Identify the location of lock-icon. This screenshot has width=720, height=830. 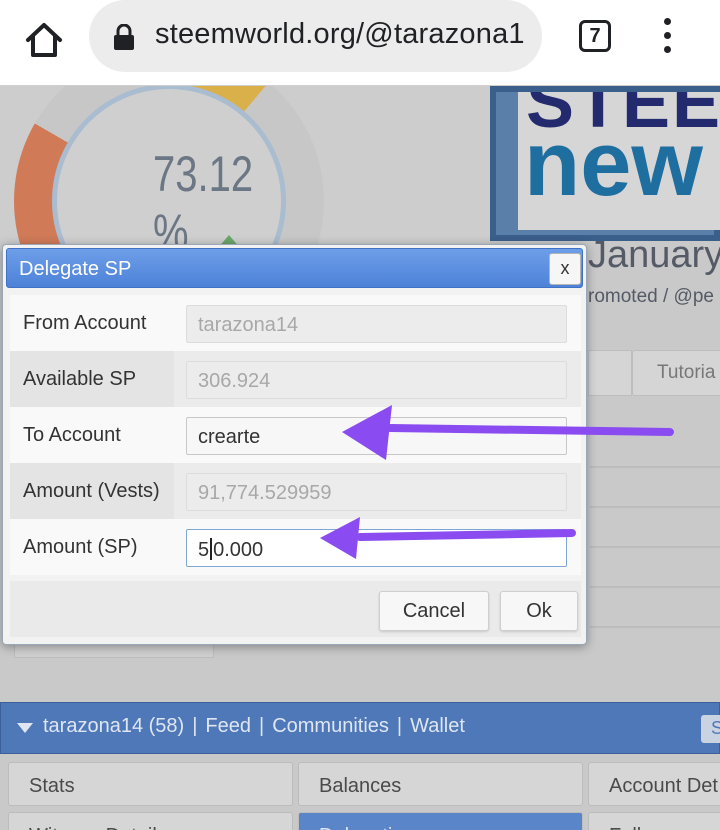
(124, 37).